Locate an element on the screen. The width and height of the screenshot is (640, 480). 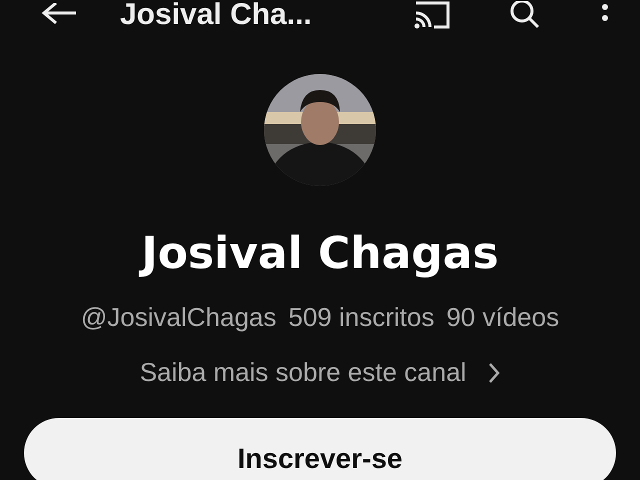
channel-name: Josival Chagas is located at coordinates (320, 254).